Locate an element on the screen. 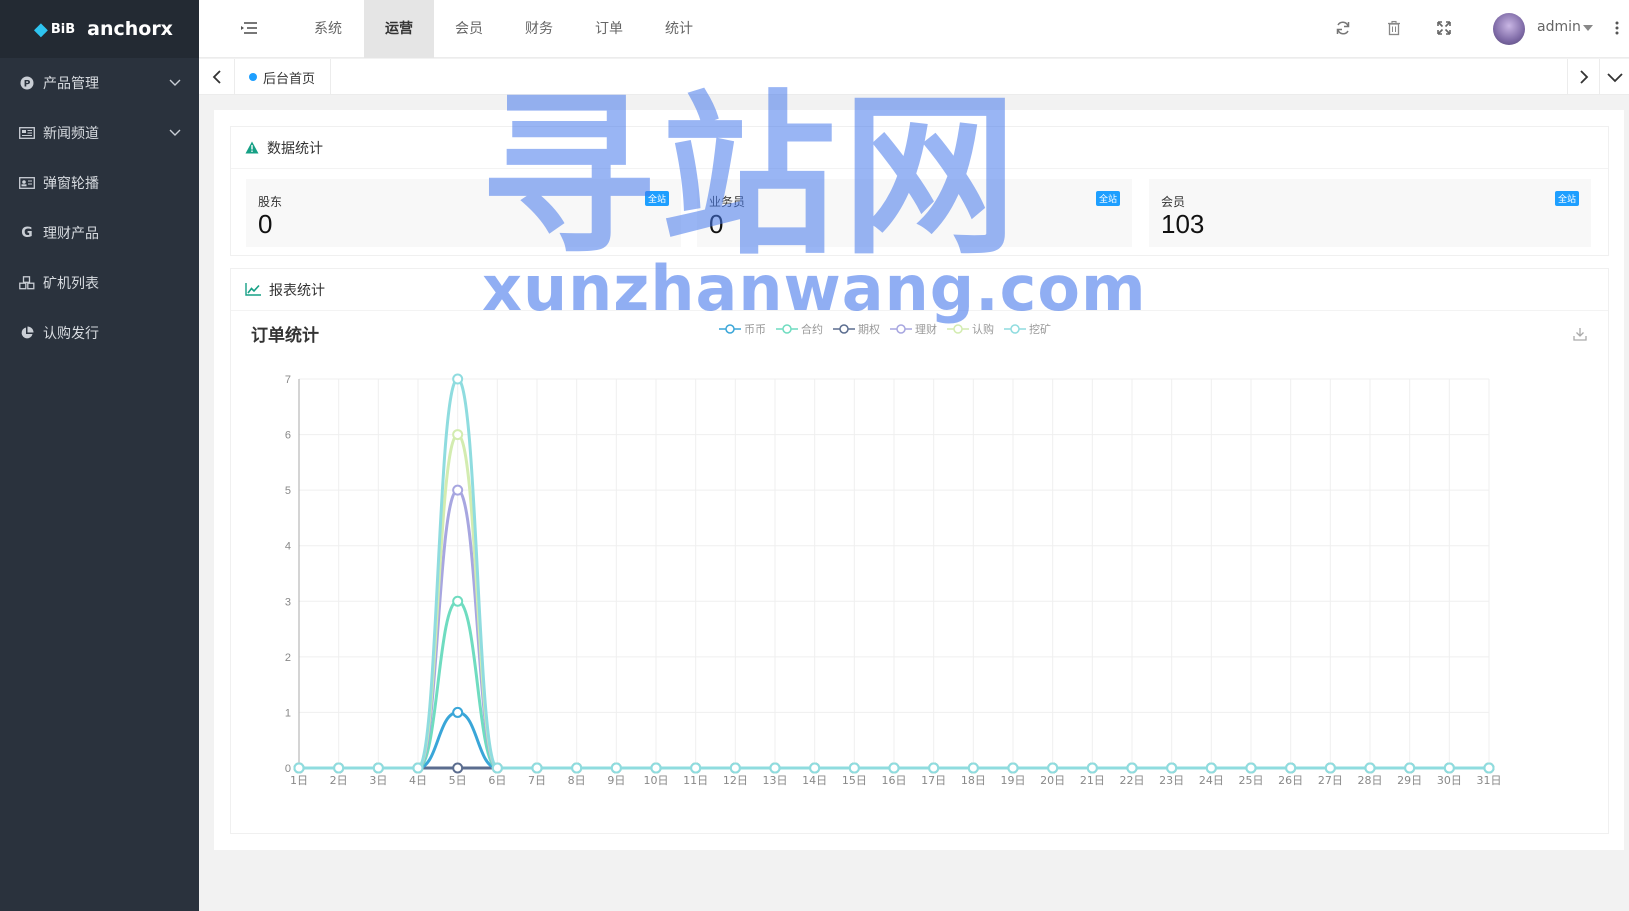  sidebar-item-label: 弹窗轮播 is located at coordinates (71, 184).